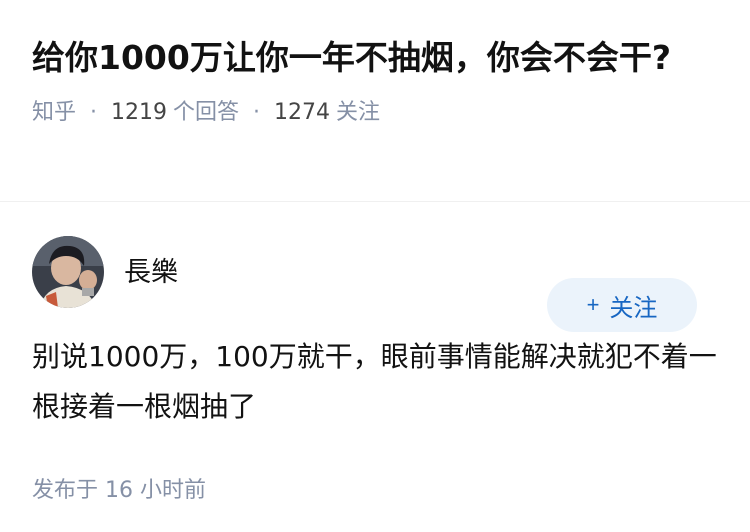 This screenshot has width=750, height=532. What do you see at coordinates (54, 112) in the screenshot?
I see `source-label: 知乎` at bounding box center [54, 112].